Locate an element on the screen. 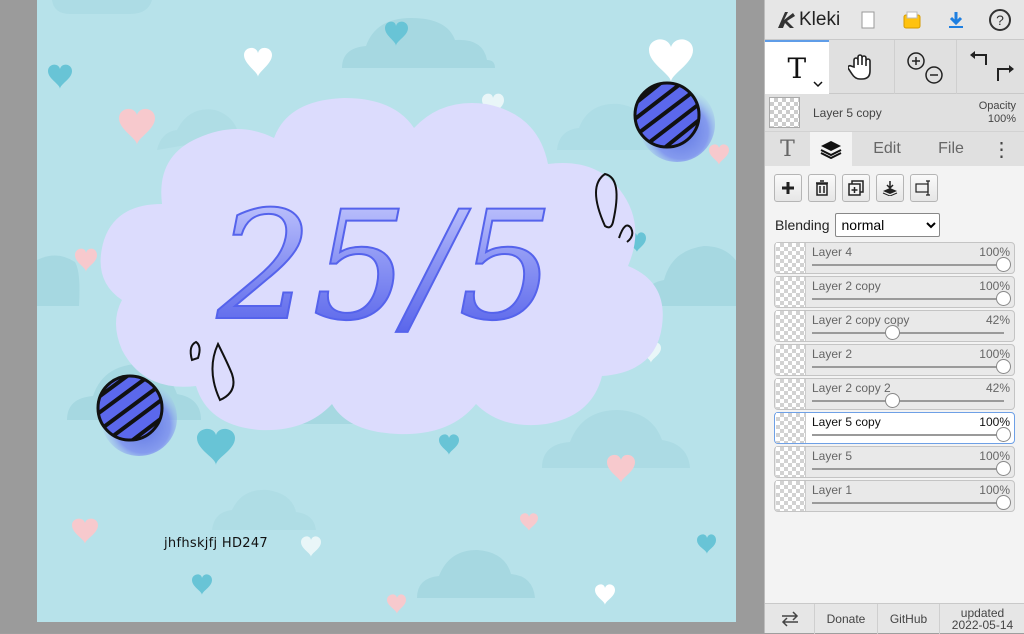 This screenshot has height=634, width=1024. current-layer-opacity: Opacity 100% is located at coordinates (1001, 113).